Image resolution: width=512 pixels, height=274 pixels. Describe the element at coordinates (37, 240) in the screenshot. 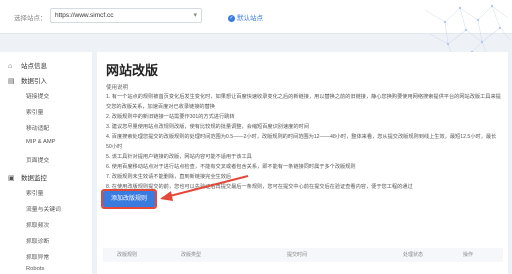

I see `sidebar-item-crawl-diagnosis: 抓取诊断` at that location.